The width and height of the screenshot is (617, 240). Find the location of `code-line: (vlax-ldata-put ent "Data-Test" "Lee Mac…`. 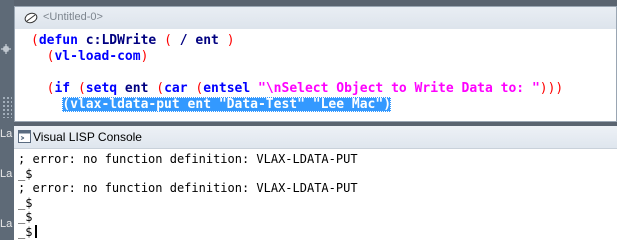

code-line: (vlax-ldata-put ent "Data-Test" "Lee Mac… is located at coordinates (321, 105).